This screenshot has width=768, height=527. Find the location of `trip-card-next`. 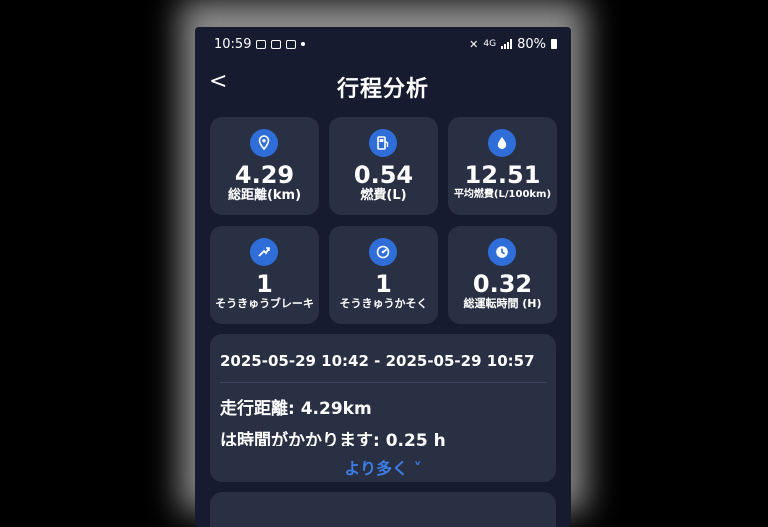

trip-card-next is located at coordinates (383, 509).